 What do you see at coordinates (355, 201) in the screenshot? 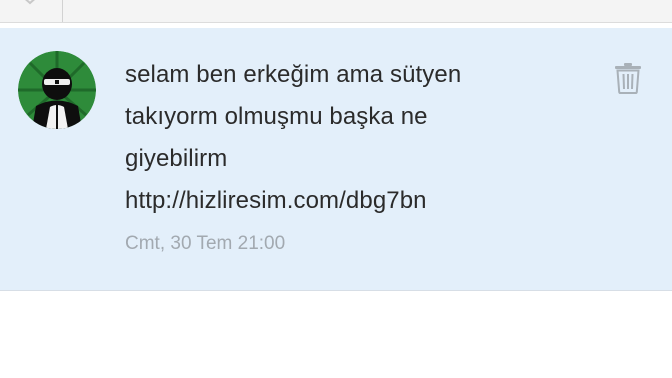
I see `message-link: http://hizliresim.com/dbg7bn` at bounding box center [355, 201].